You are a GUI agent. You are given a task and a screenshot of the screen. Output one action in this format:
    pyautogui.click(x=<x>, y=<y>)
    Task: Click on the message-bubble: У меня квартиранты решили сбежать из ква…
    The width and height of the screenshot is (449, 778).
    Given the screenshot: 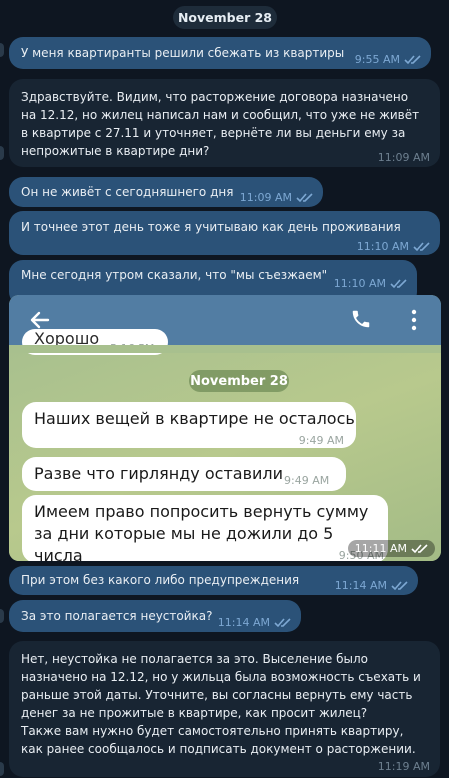 What is the action you would take?
    pyautogui.click(x=220, y=53)
    